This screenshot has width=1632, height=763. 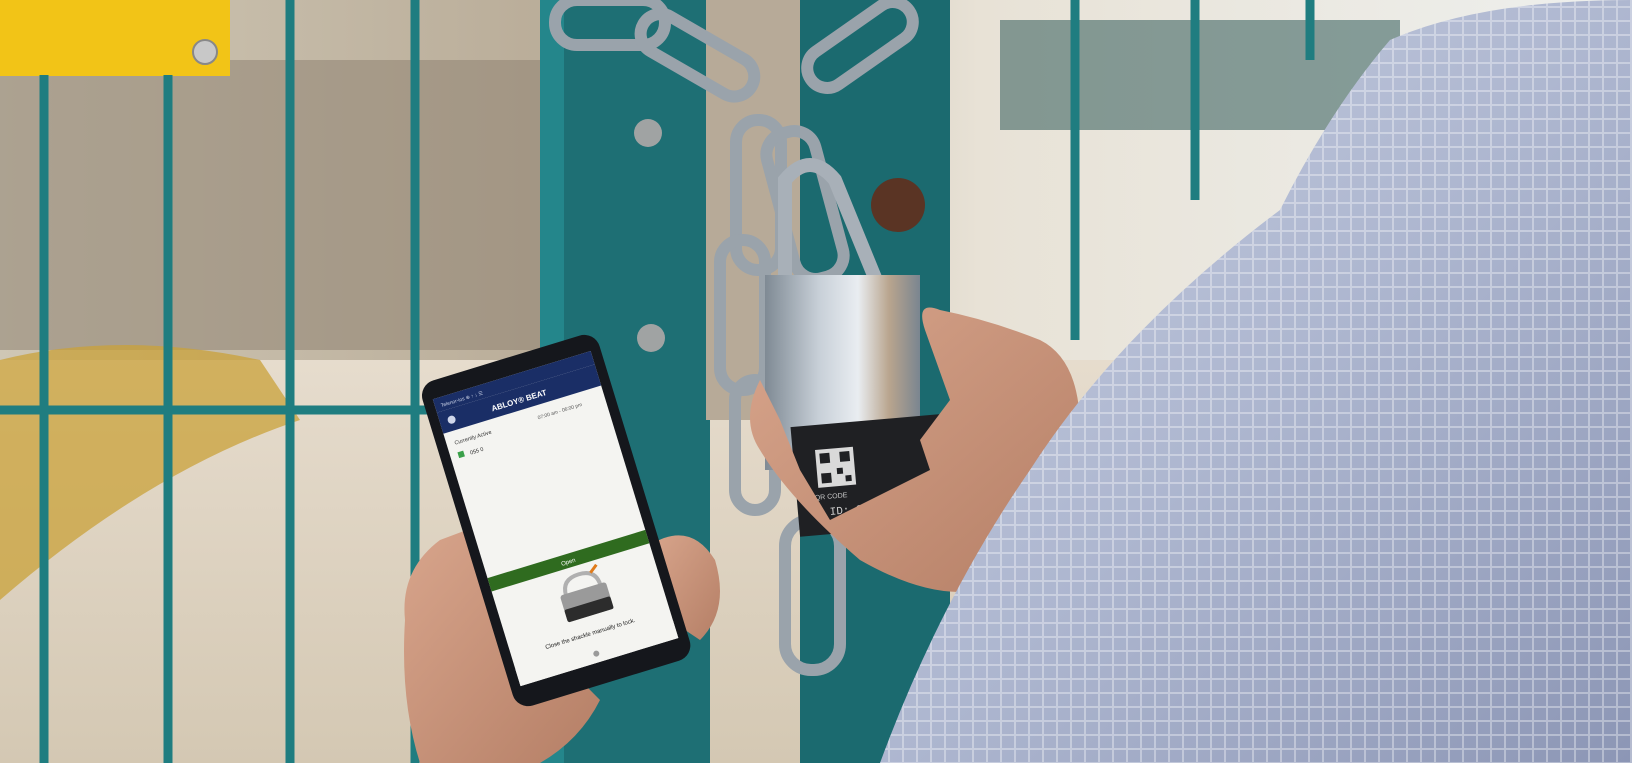 I want to click on building-wall, so click(x=270, y=205).